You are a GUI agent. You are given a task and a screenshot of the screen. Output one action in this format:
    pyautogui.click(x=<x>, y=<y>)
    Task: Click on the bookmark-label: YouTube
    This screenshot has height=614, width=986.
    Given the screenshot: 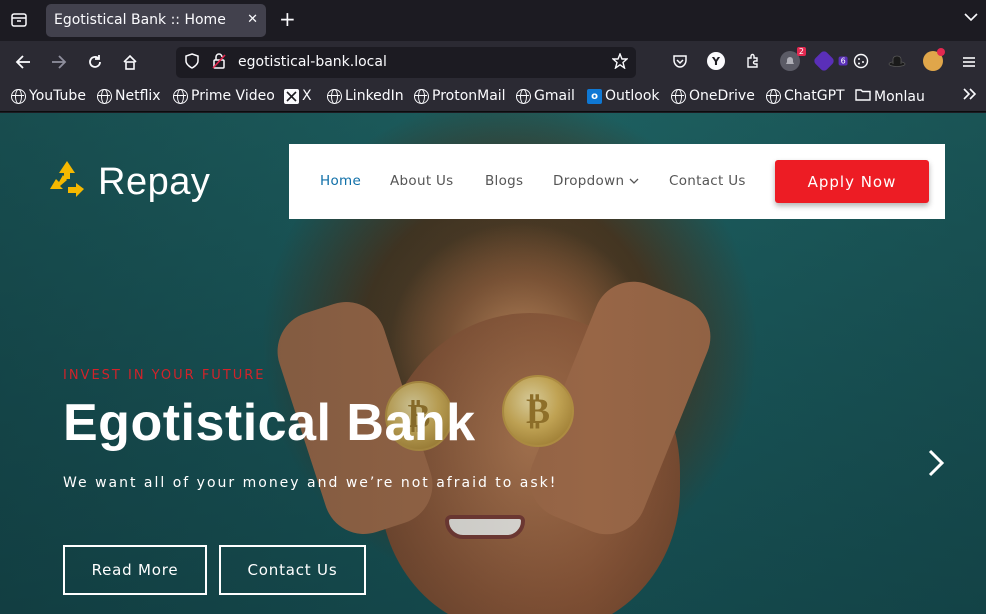 What is the action you would take?
    pyautogui.click(x=57, y=96)
    